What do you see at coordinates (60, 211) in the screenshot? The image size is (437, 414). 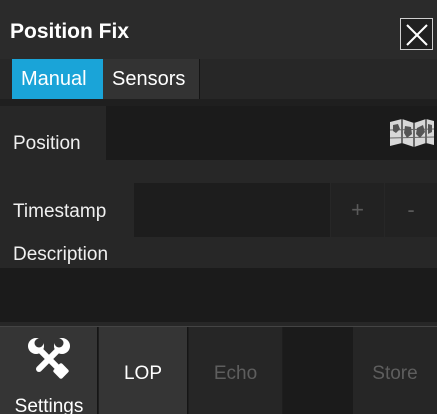 I see `timestamp-label: Timestamp` at bounding box center [60, 211].